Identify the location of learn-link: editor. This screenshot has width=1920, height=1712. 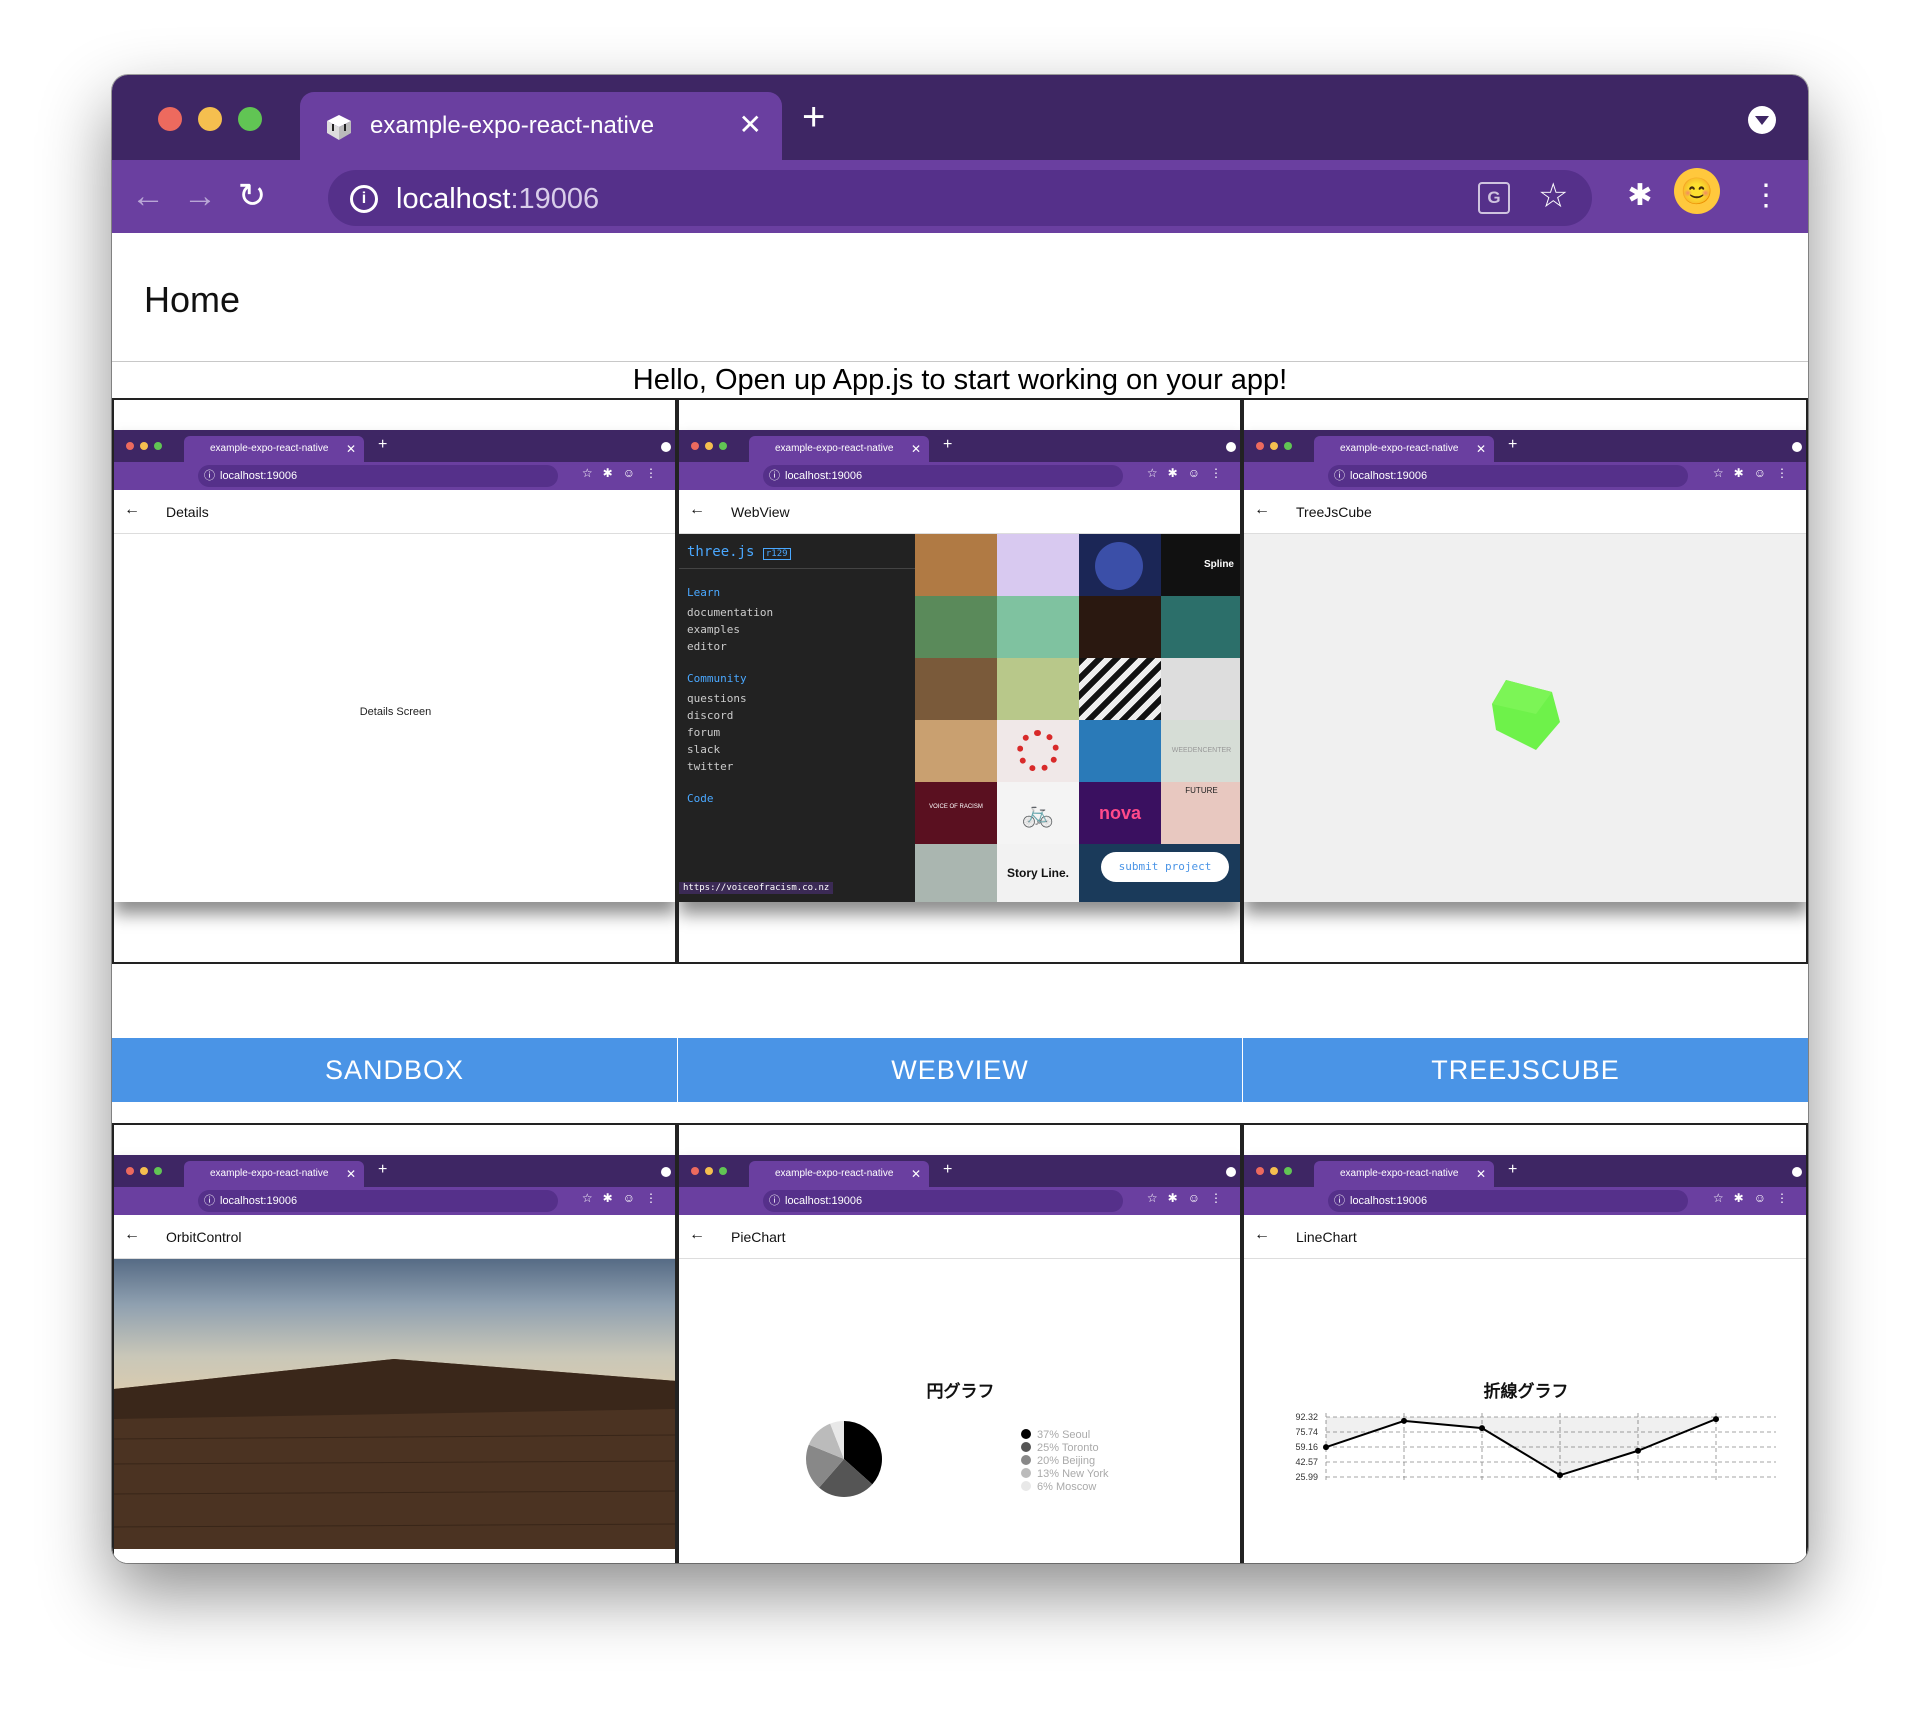
(730, 646).